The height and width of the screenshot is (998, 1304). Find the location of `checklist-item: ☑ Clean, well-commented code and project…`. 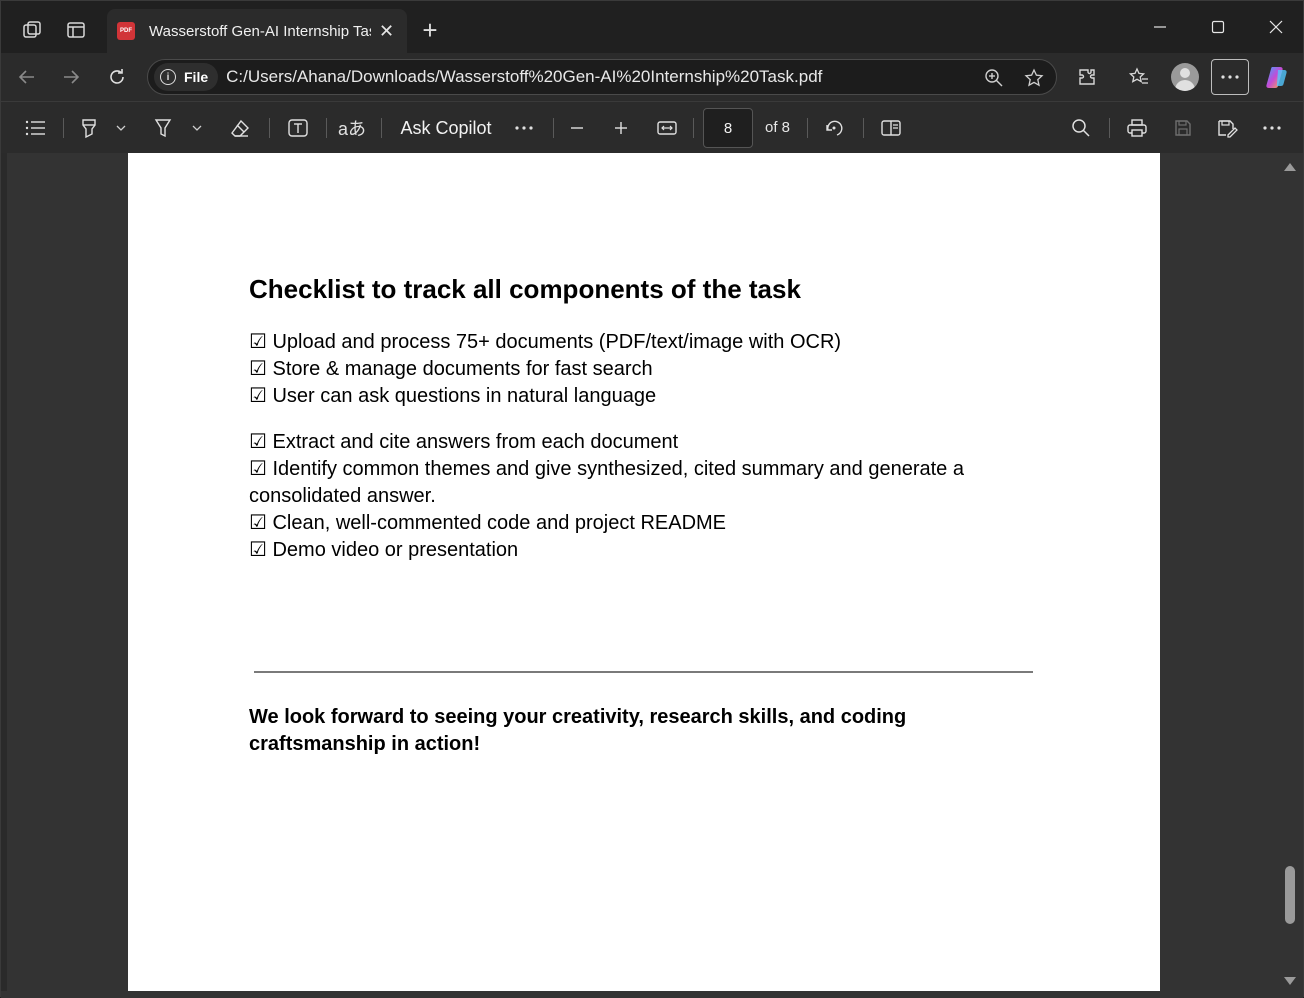

checklist-item: ☑ Clean, well-commented code and project… is located at coordinates (488, 523).